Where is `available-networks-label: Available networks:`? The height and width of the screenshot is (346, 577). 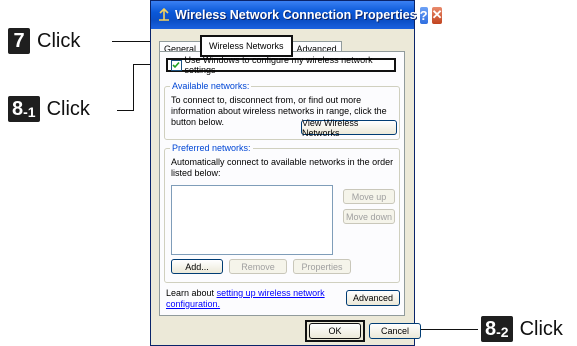 available-networks-label: Available networks: is located at coordinates (211, 86).